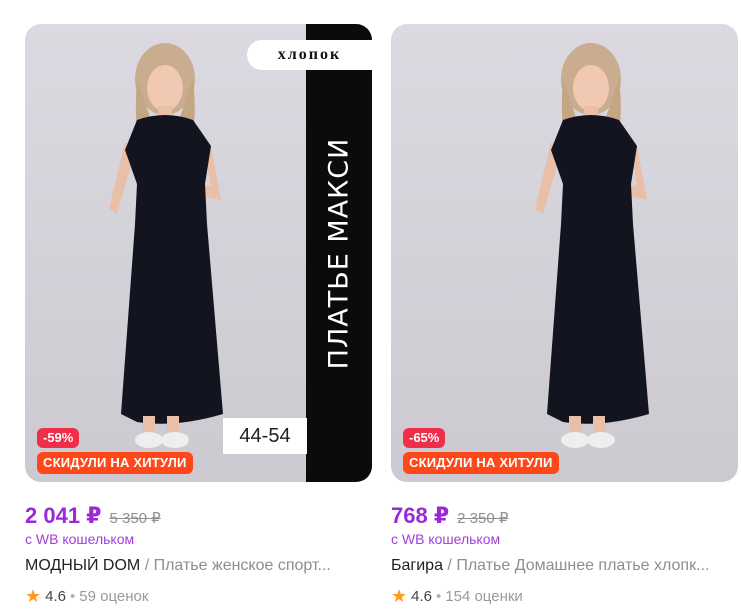  Describe the element at coordinates (63, 515) in the screenshot. I see `current-price: 2 041 ₽` at that location.